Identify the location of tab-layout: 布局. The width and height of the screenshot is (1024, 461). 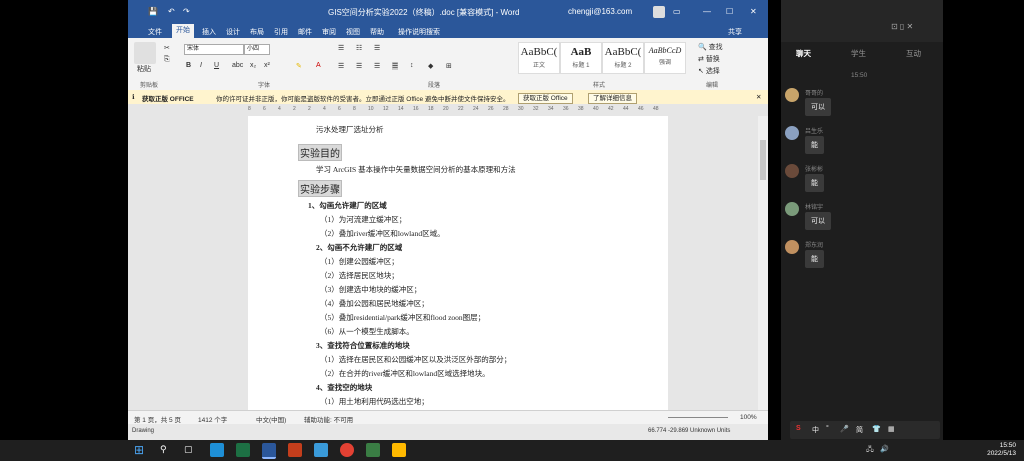
(257, 32).